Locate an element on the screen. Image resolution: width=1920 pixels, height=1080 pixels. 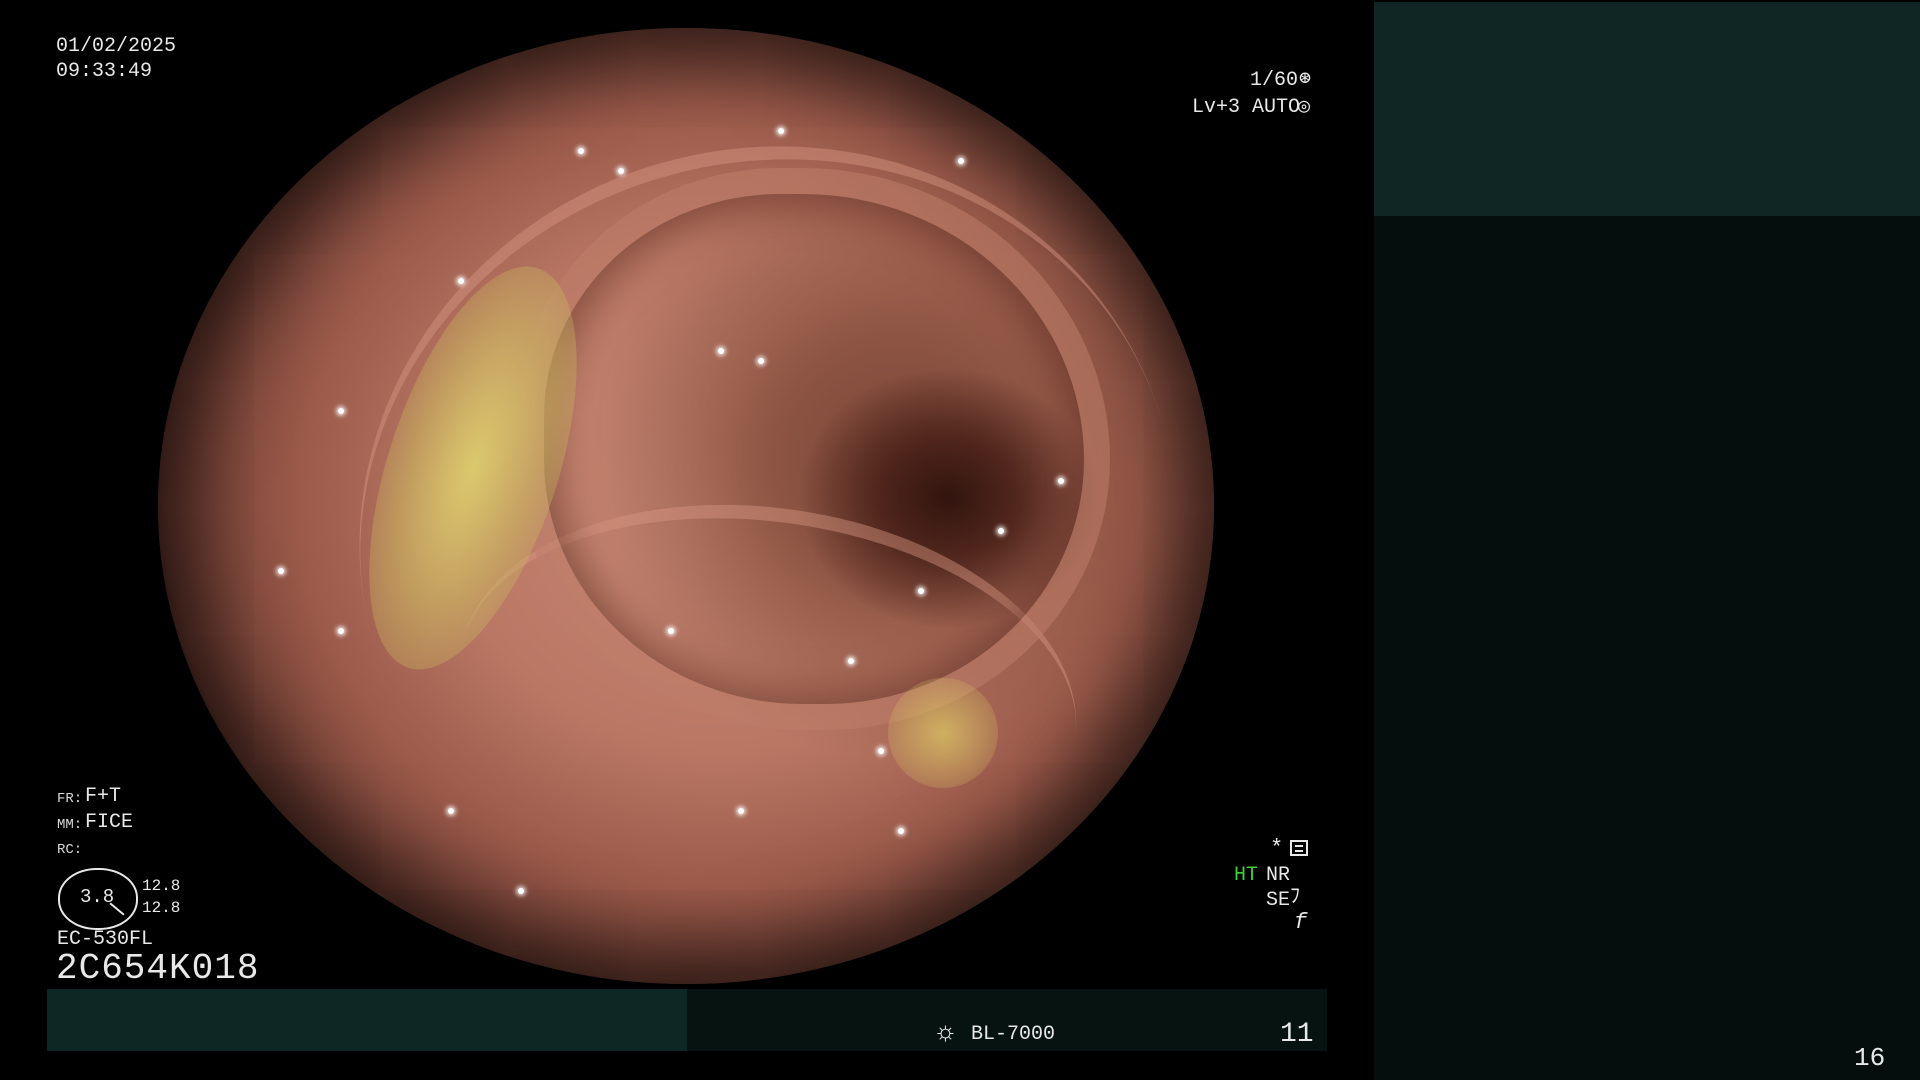
rc-gauge-value: 3.8 is located at coordinates (97, 897).